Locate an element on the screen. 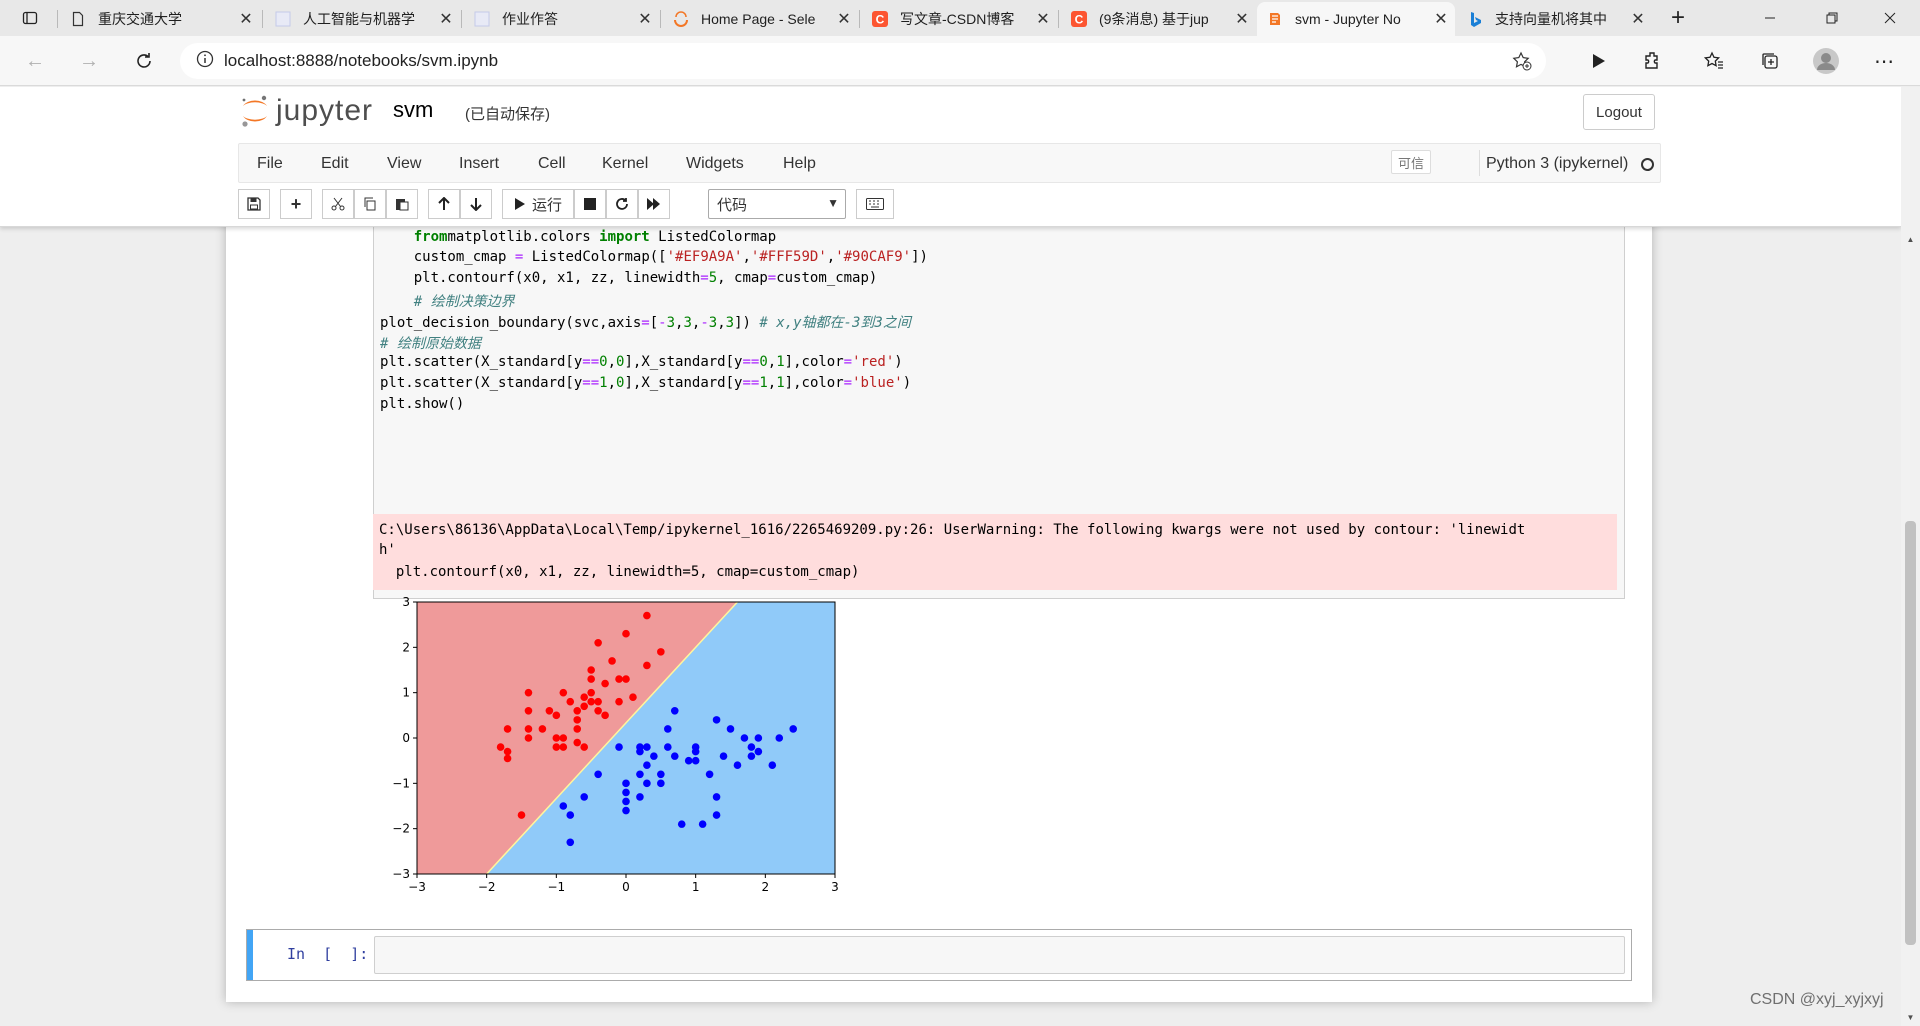 The image size is (1920, 1026). menu-file: File is located at coordinates (270, 164).